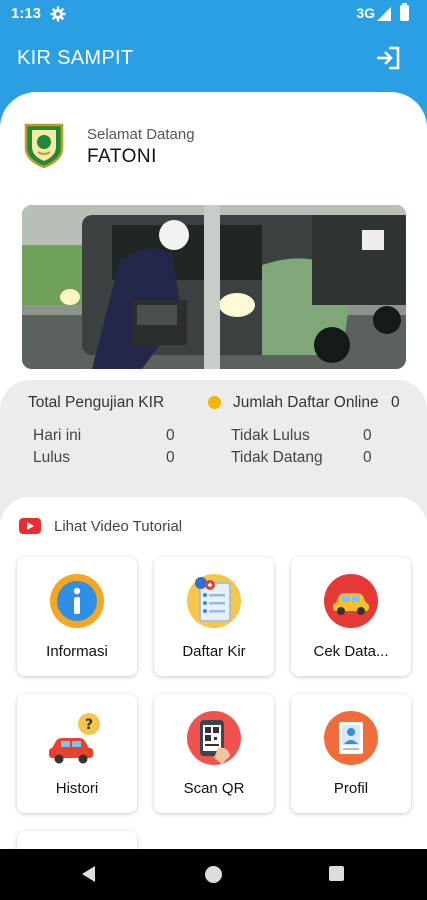 This screenshot has height=900, width=427. Describe the element at coordinates (351, 738) in the screenshot. I see `profile-icon` at that location.